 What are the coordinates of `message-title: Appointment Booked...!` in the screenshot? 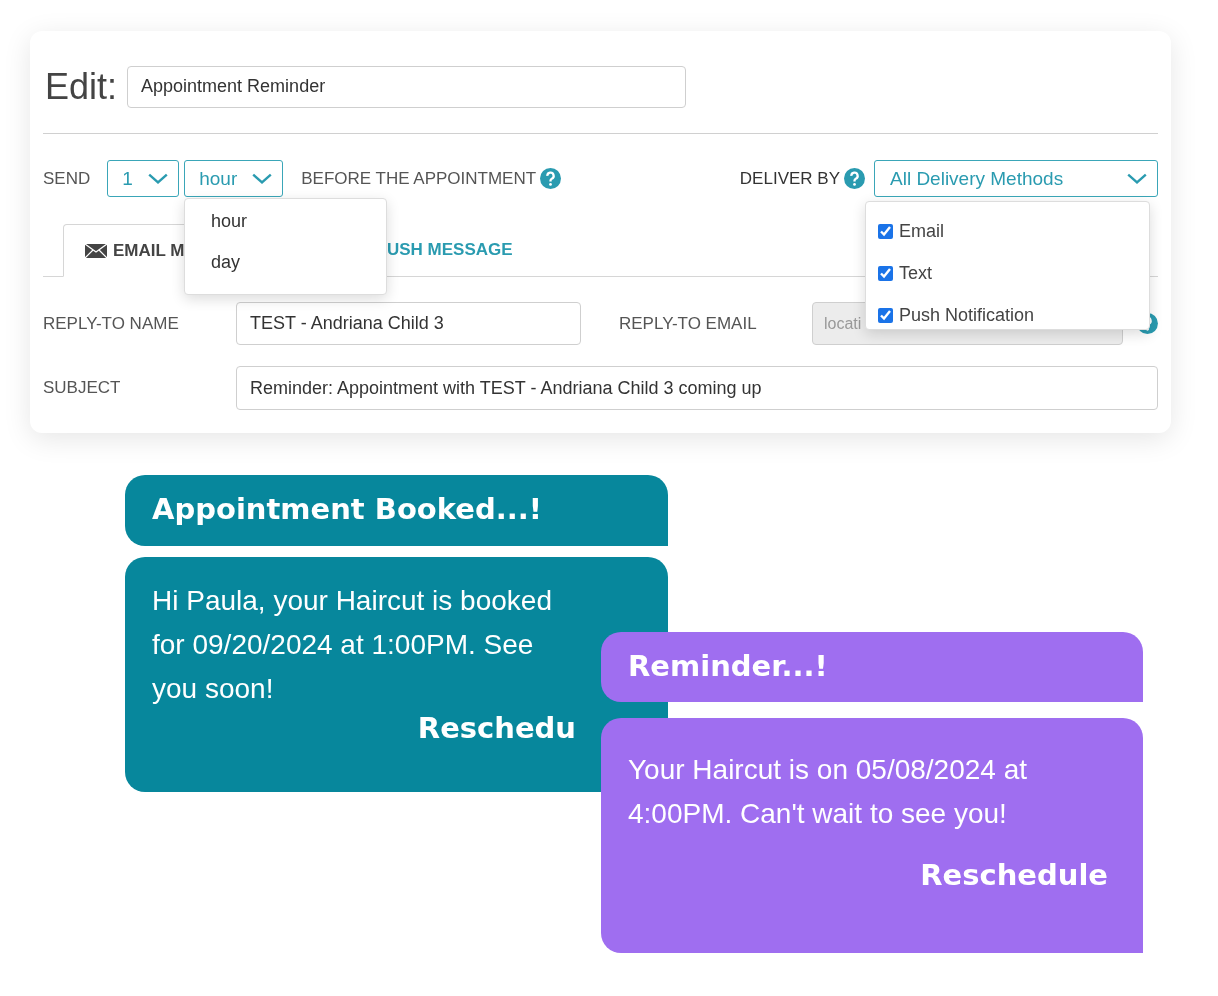 It's located at (396, 510).